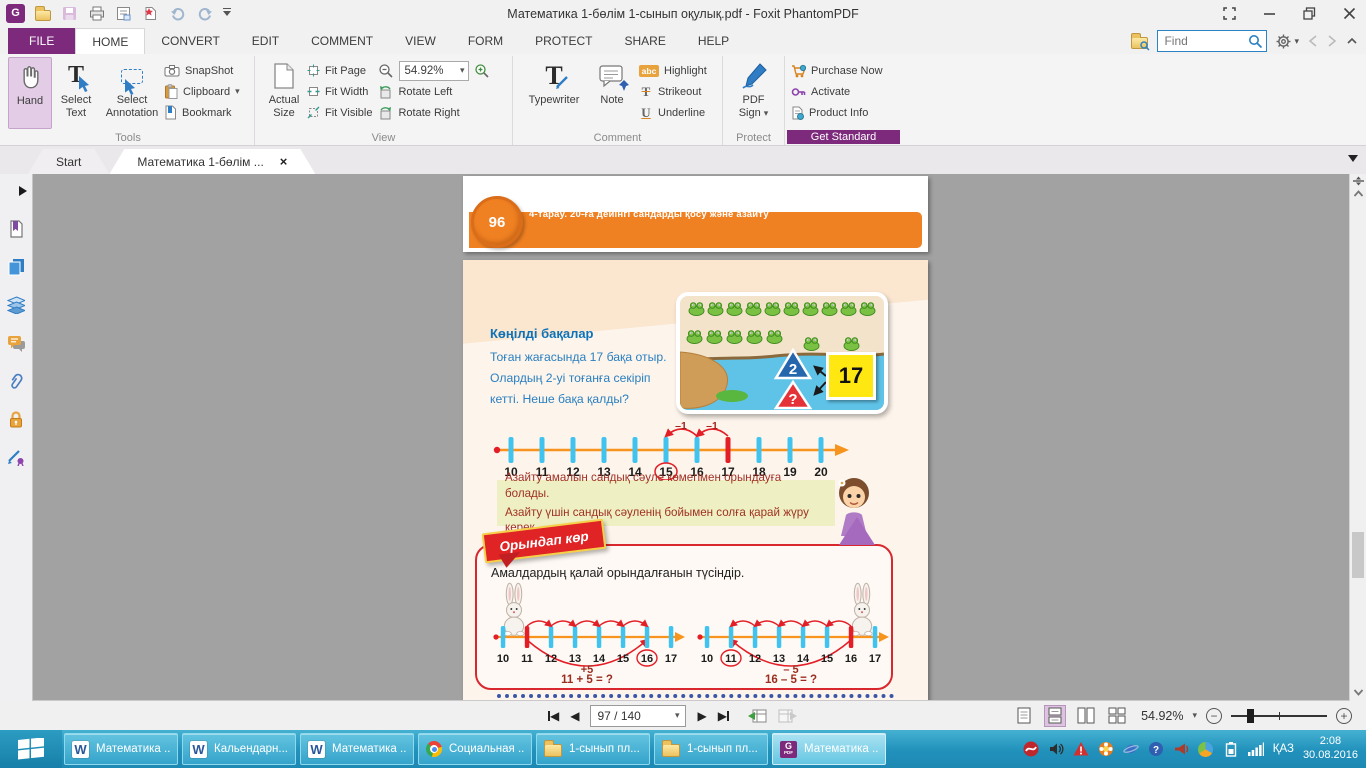 Image resolution: width=1366 pixels, height=768 pixels. What do you see at coordinates (420, 41) in the screenshot?
I see `tab-view: VIEW` at bounding box center [420, 41].